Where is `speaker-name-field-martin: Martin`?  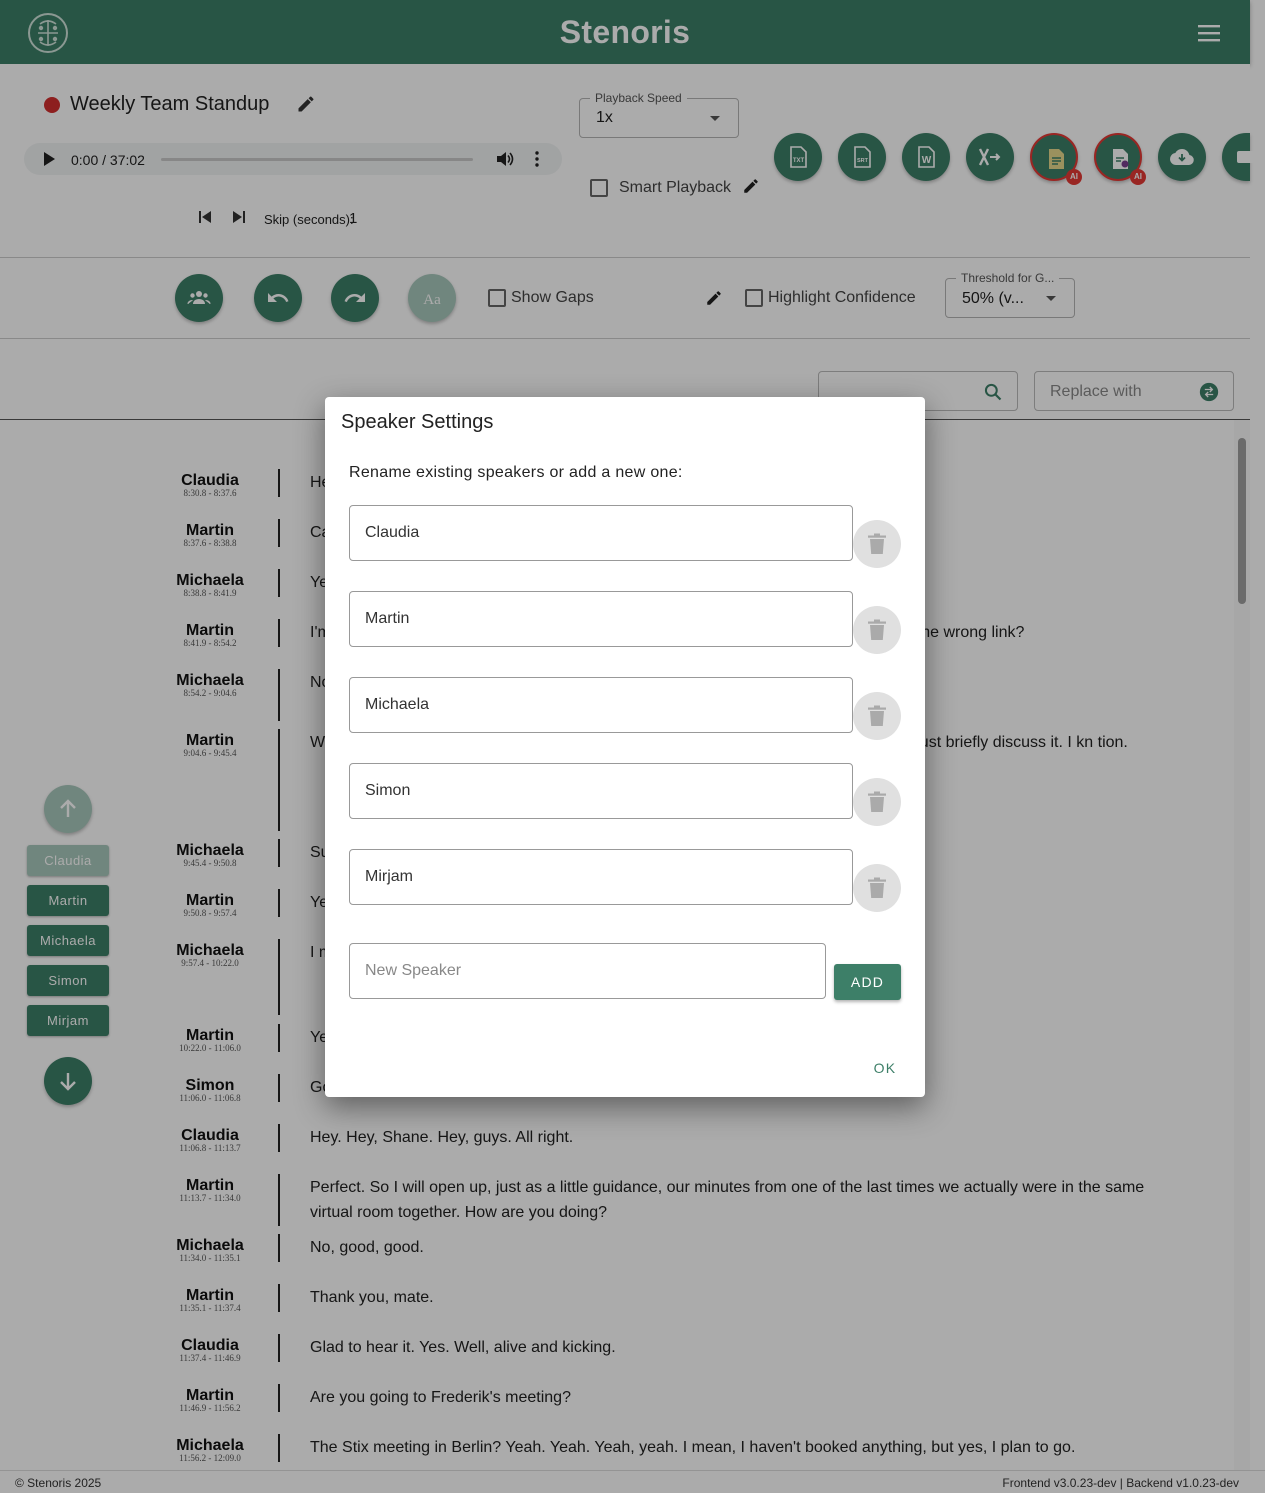
speaker-name-field-martin: Martin is located at coordinates (601, 619).